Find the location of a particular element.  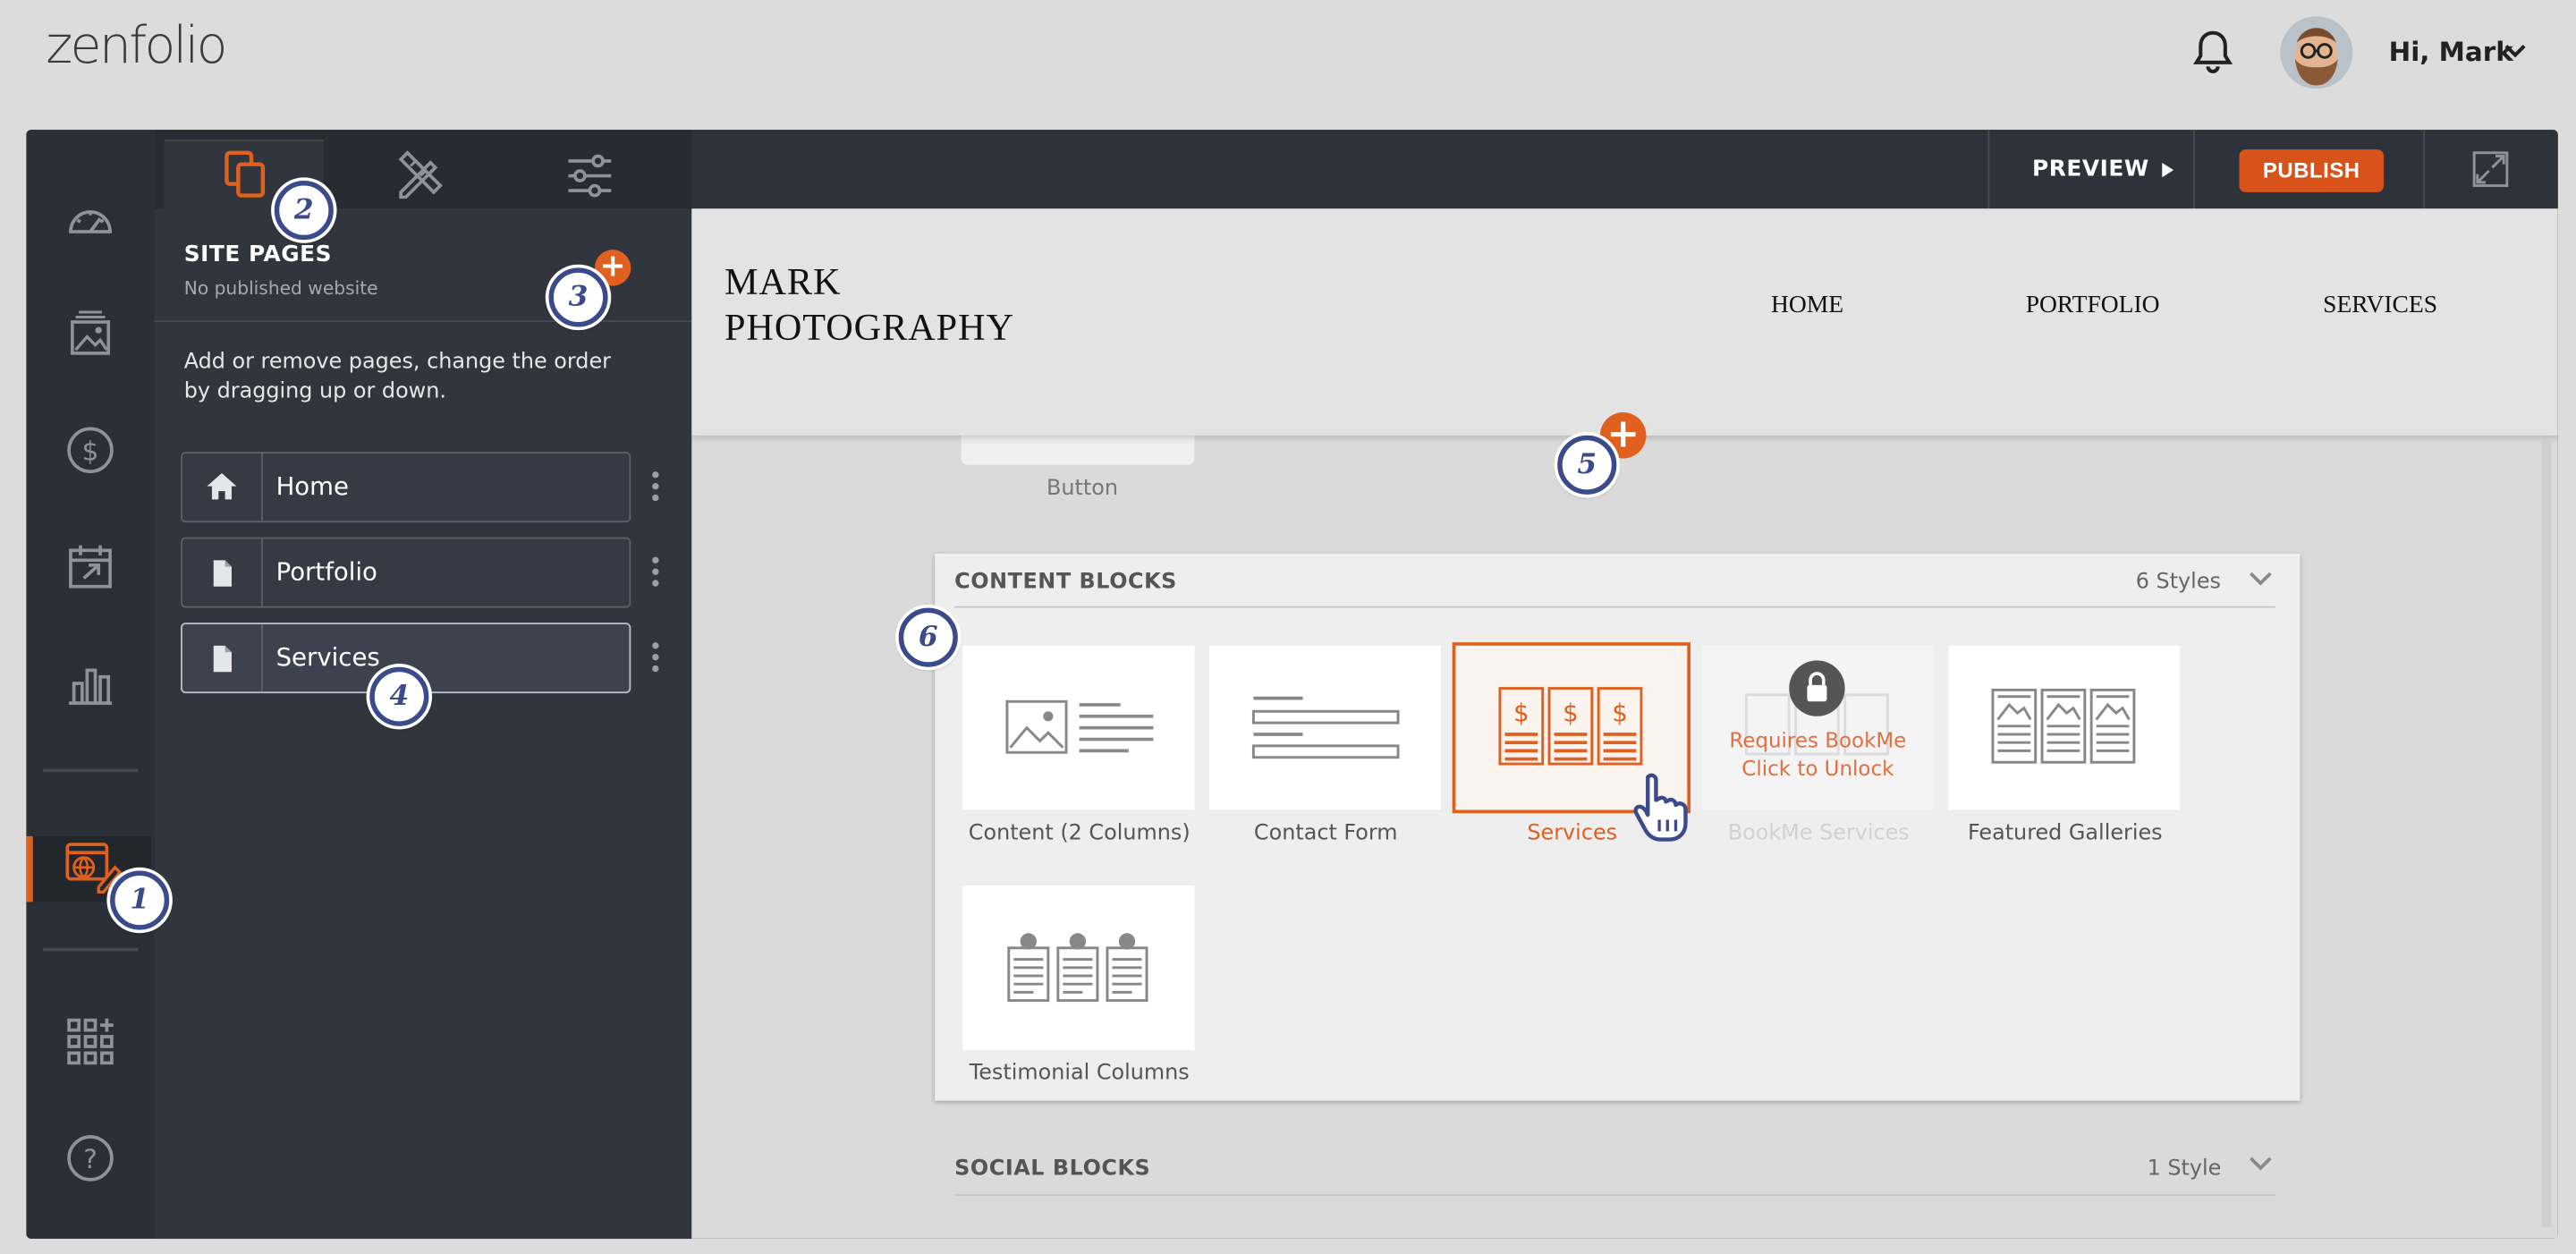

block-tile-bookme-services: Requires BookMe Click to Unlock is located at coordinates (1817, 727).